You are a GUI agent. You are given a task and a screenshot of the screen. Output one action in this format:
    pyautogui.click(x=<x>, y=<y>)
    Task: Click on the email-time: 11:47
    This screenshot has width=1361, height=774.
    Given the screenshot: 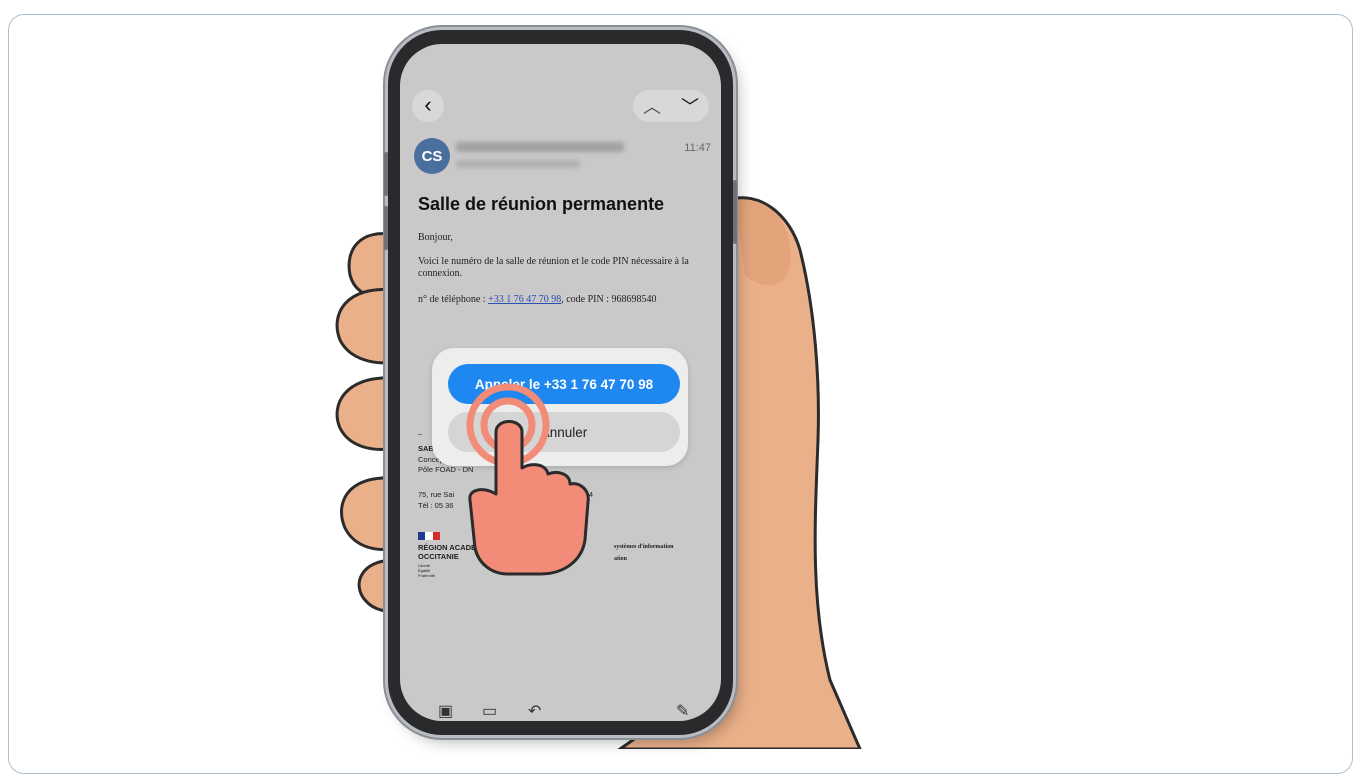 What is the action you would take?
    pyautogui.click(x=697, y=148)
    